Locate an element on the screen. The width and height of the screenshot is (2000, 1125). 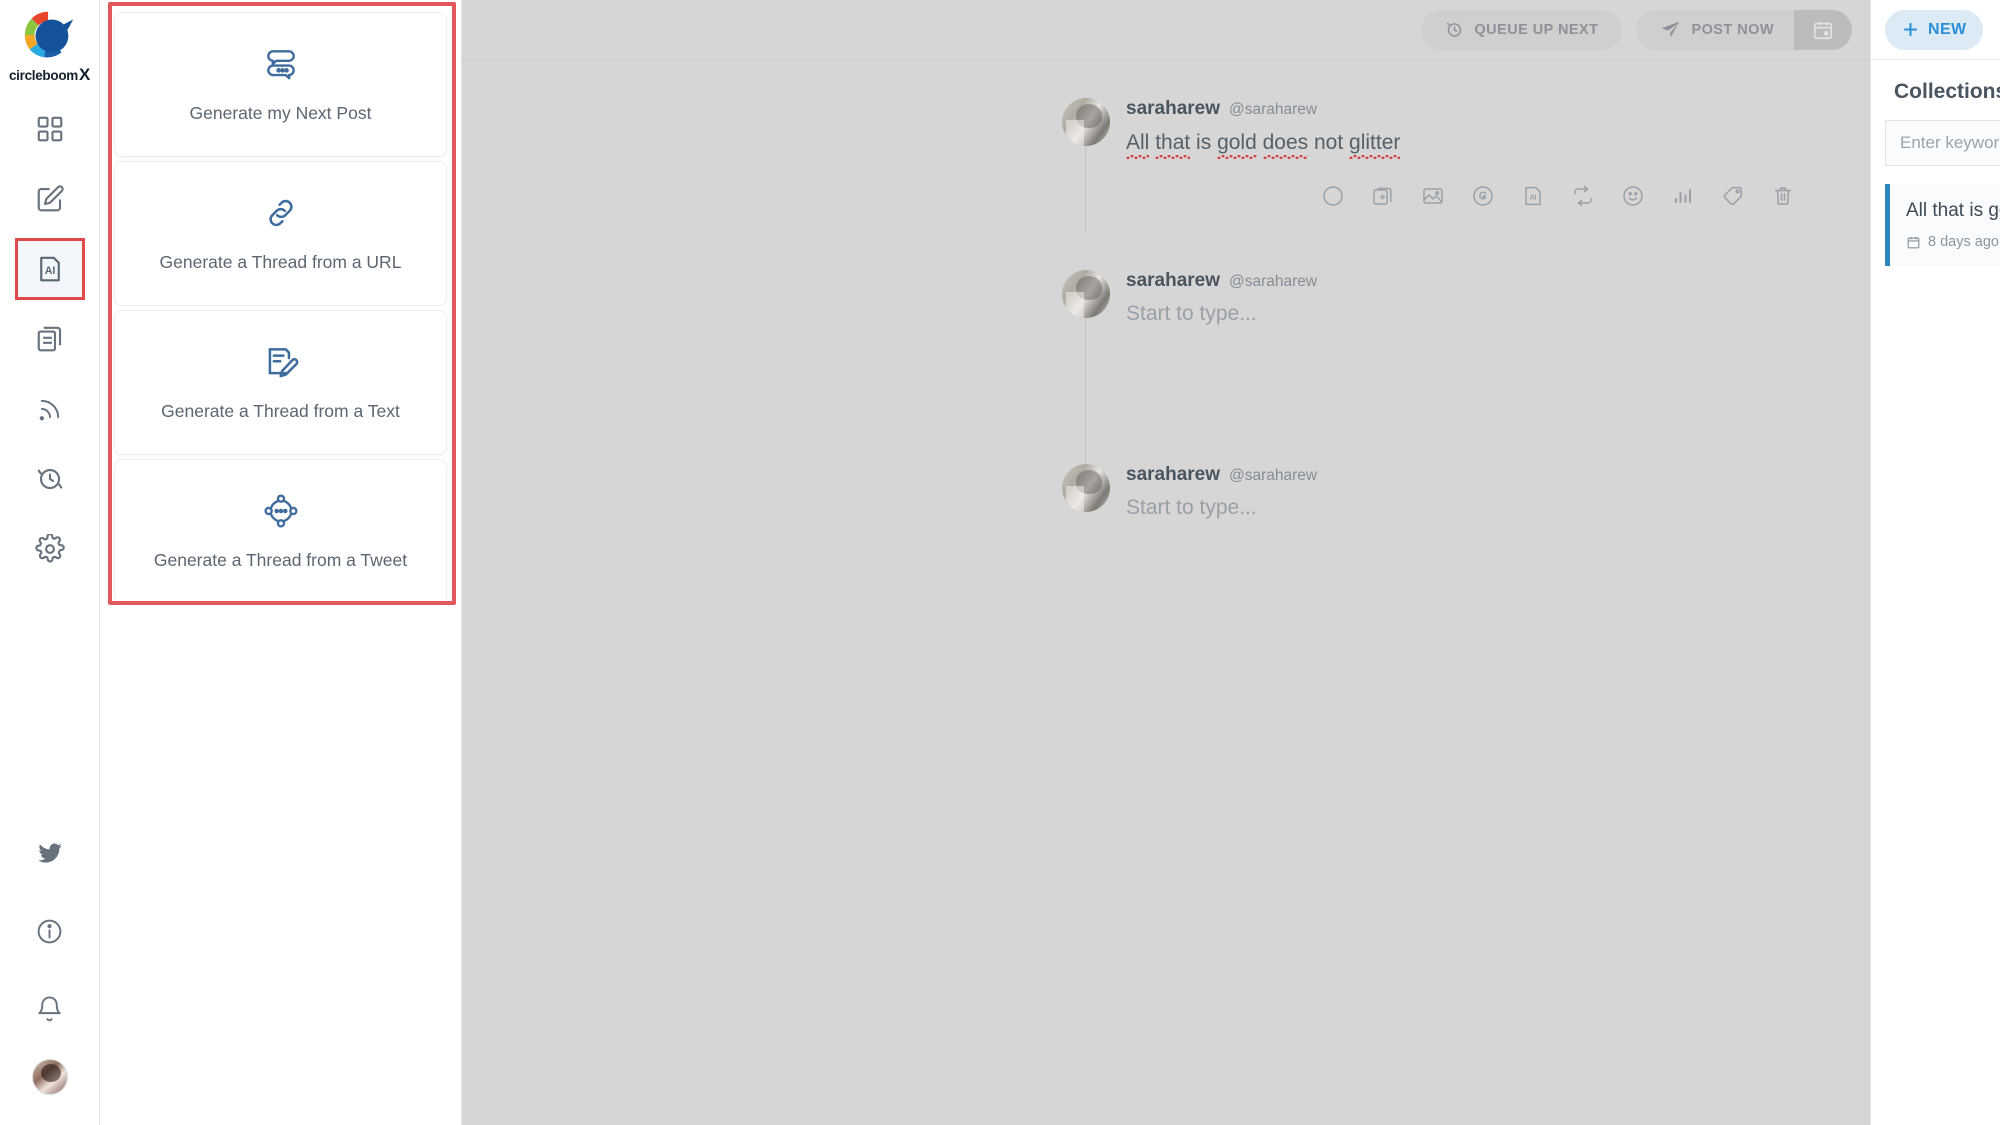
sidebar-item-twitter is located at coordinates (50, 853).